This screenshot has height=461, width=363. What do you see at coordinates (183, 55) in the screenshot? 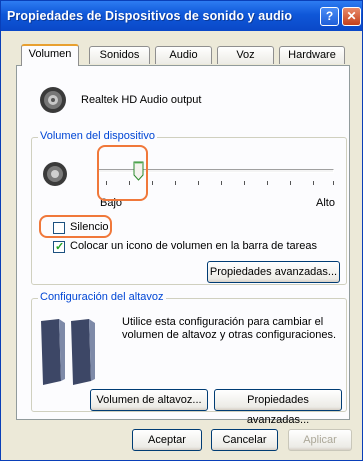
I see `tab-audio: Audio` at bounding box center [183, 55].